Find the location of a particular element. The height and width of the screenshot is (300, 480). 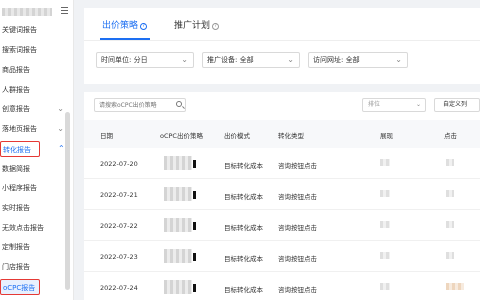

table-row: 2022-07-21 目标转化成本 咨询按钮点击 is located at coordinates (282, 194).